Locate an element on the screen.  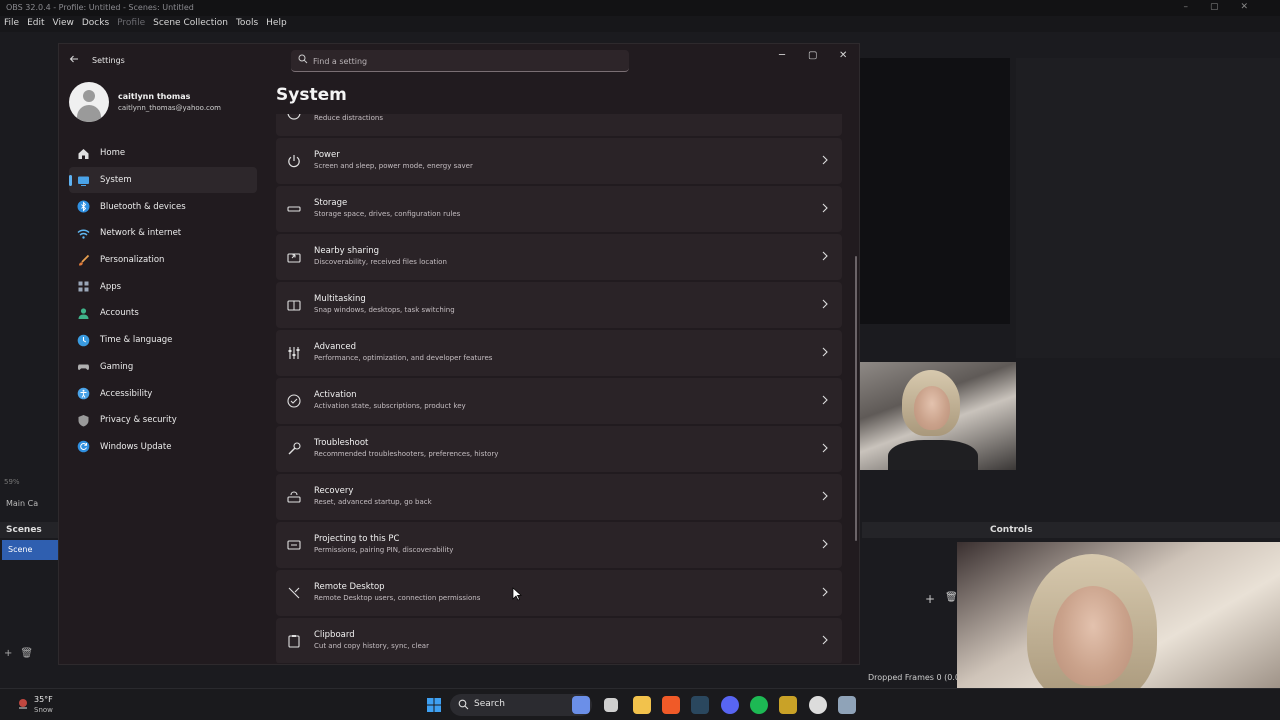
list-item-title: Remote Desktop is located at coordinates (349, 587).